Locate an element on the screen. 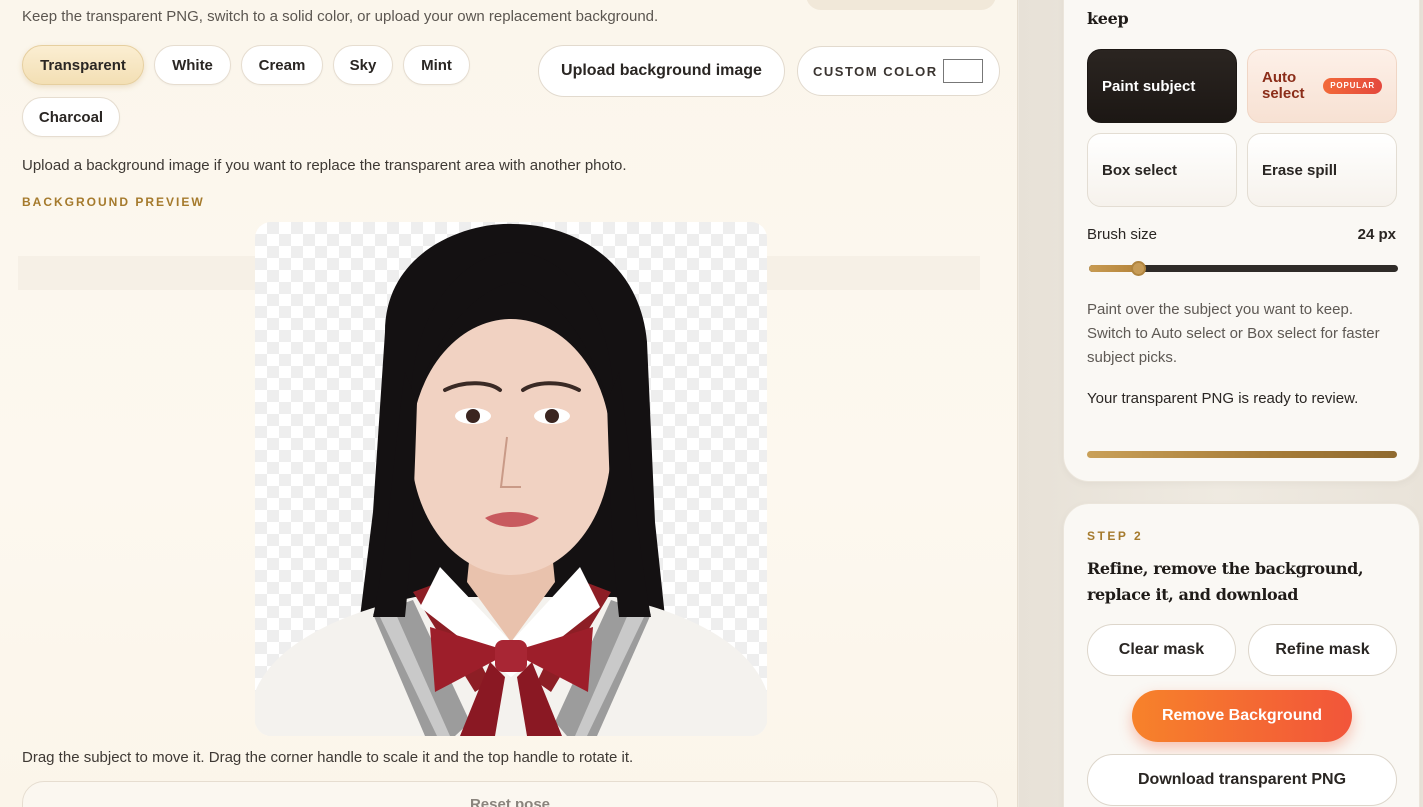 The width and height of the screenshot is (1423, 807). bg-option-cream: Cream is located at coordinates (282, 65).